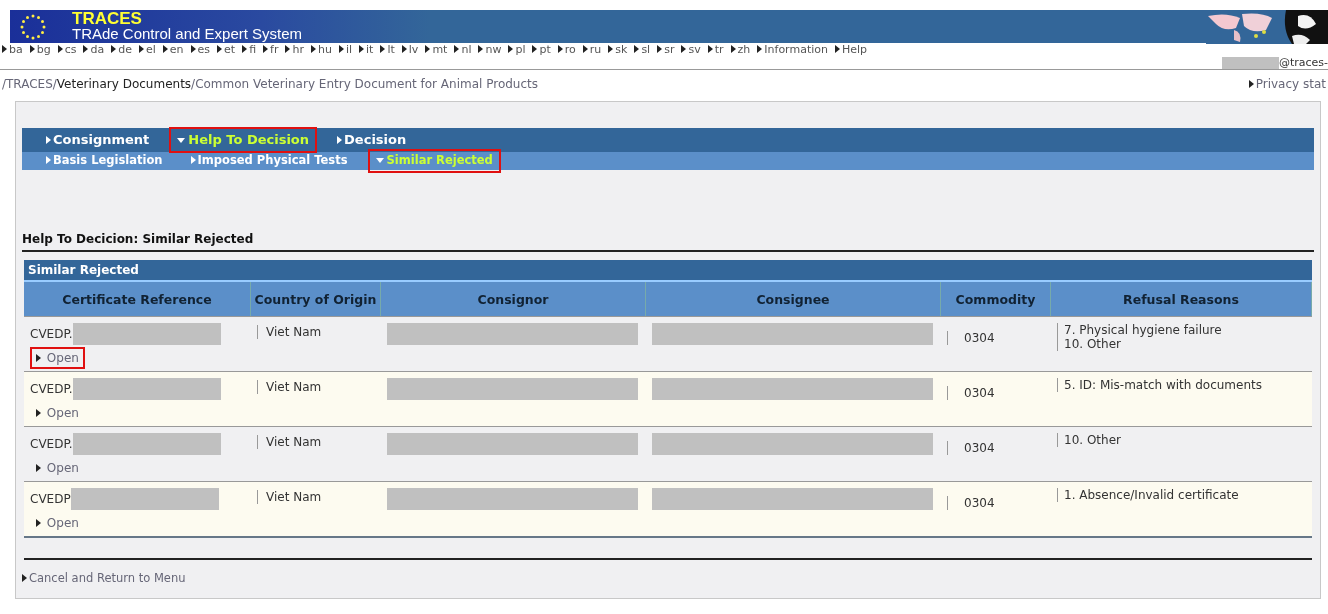 The image size is (1328, 614). What do you see at coordinates (226, 50) in the screenshot?
I see `language-link: et` at bounding box center [226, 50].